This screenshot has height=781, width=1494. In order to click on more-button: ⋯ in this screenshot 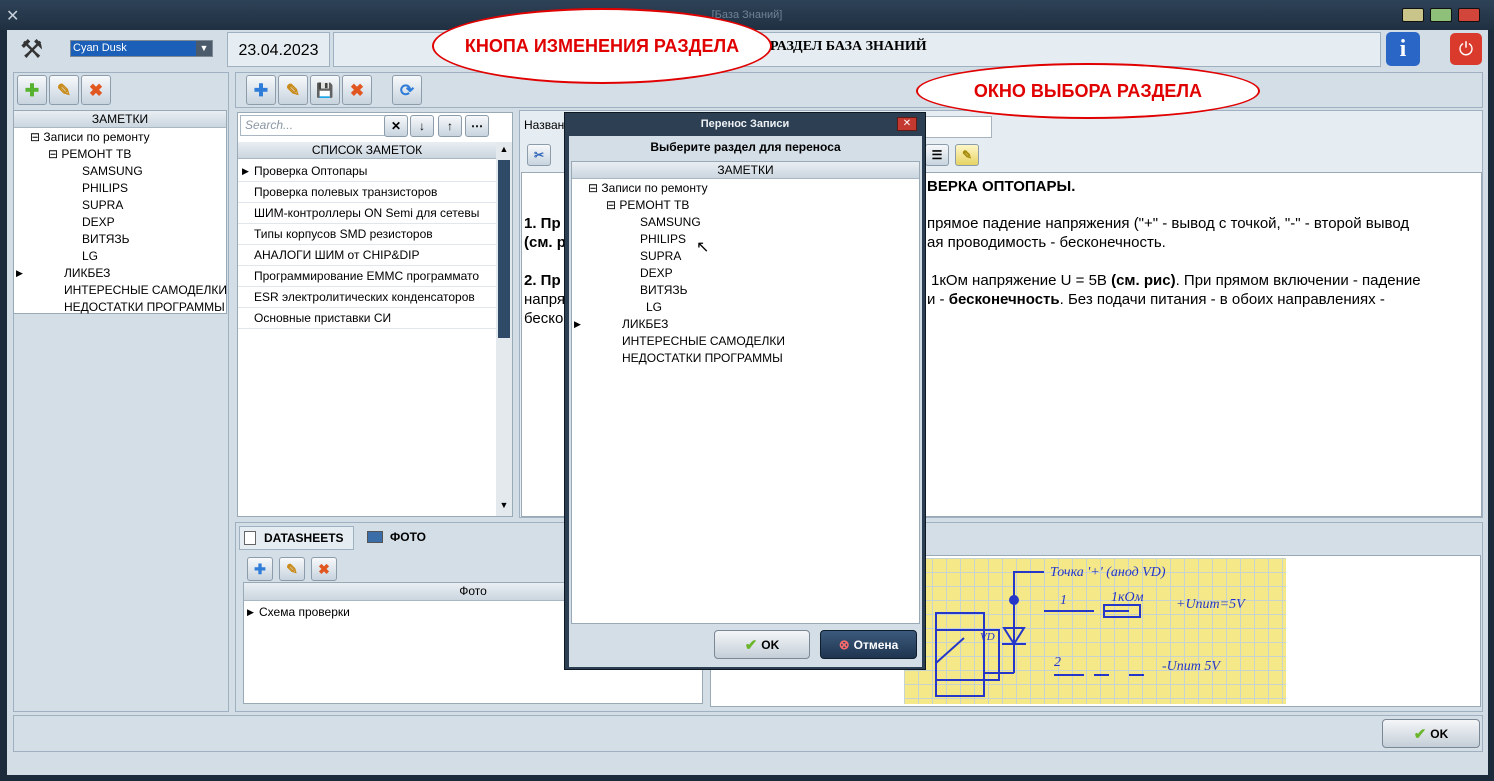, I will do `click(477, 126)`.